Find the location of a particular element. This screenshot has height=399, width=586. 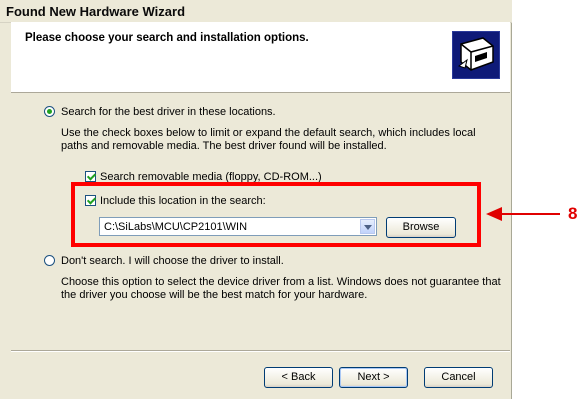

next-button: Next > is located at coordinates (373, 377).